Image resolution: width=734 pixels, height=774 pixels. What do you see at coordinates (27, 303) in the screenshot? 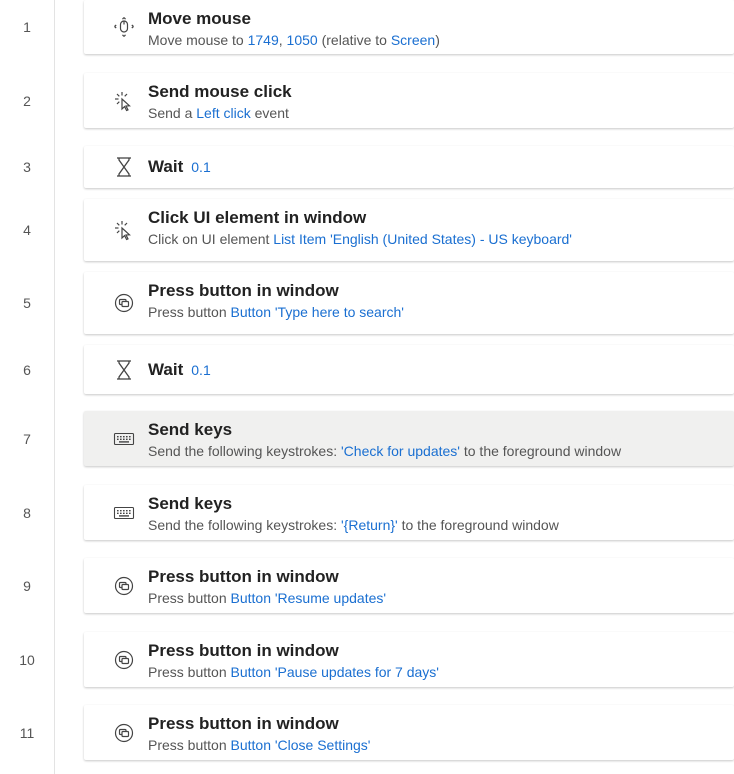
I see `step-number: 5` at bounding box center [27, 303].